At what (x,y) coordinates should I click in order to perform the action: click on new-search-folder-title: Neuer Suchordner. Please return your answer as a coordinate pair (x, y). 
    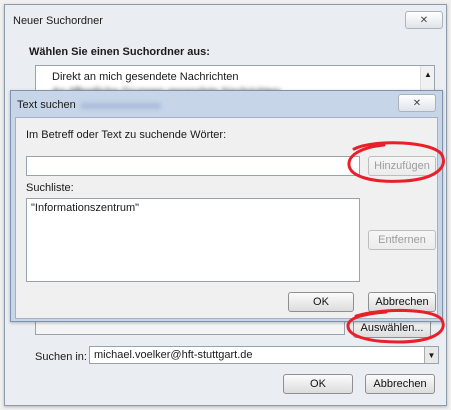
    Looking at the image, I should click on (58, 21).